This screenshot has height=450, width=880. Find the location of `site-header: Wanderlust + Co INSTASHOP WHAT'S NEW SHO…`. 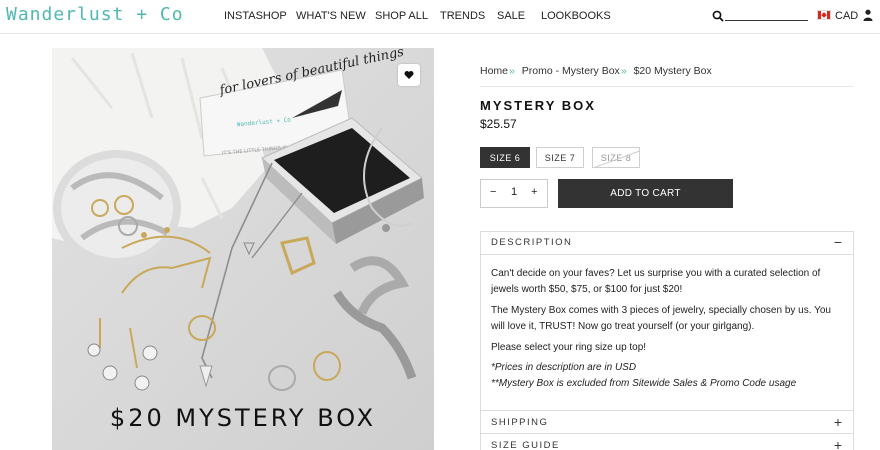

site-header: Wanderlust + Co INSTASHOP WHAT'S NEW SHO… is located at coordinates (440, 17).